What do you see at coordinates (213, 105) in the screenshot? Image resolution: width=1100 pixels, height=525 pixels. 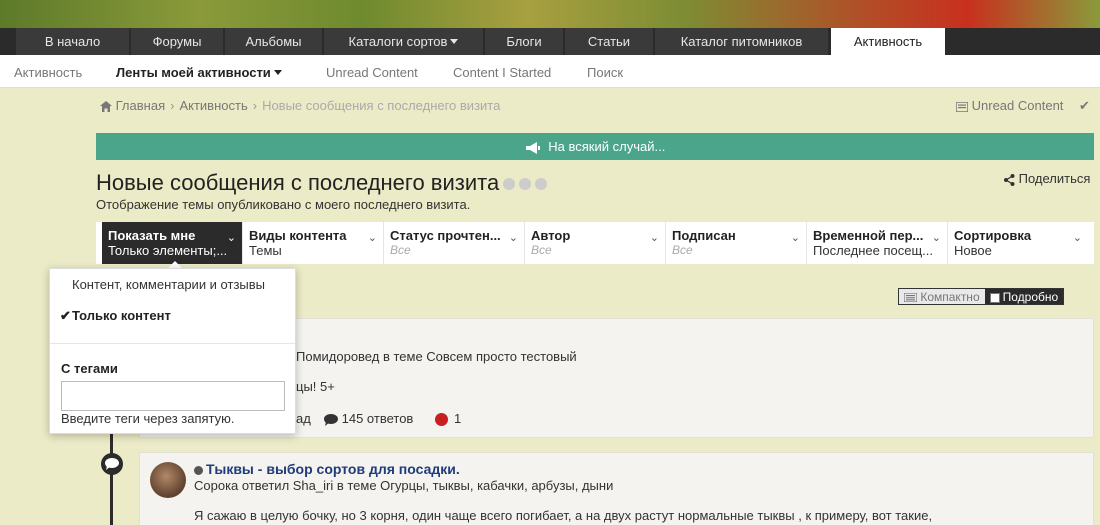 I see `breadcrumb-activity: Активность` at bounding box center [213, 105].